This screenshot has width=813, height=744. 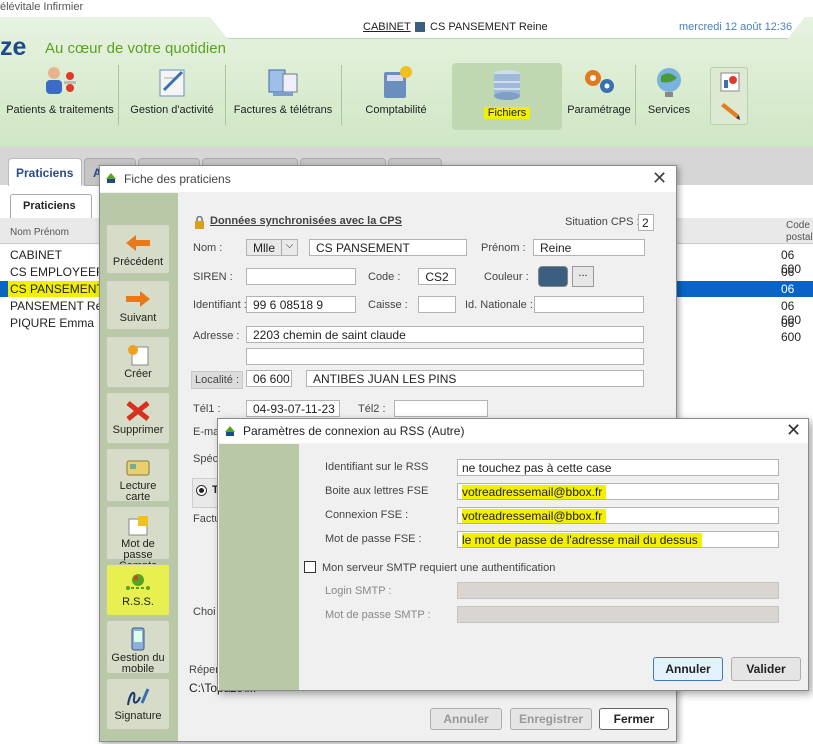 I want to click on delete-button: Supprimer, so click(x=138, y=418).